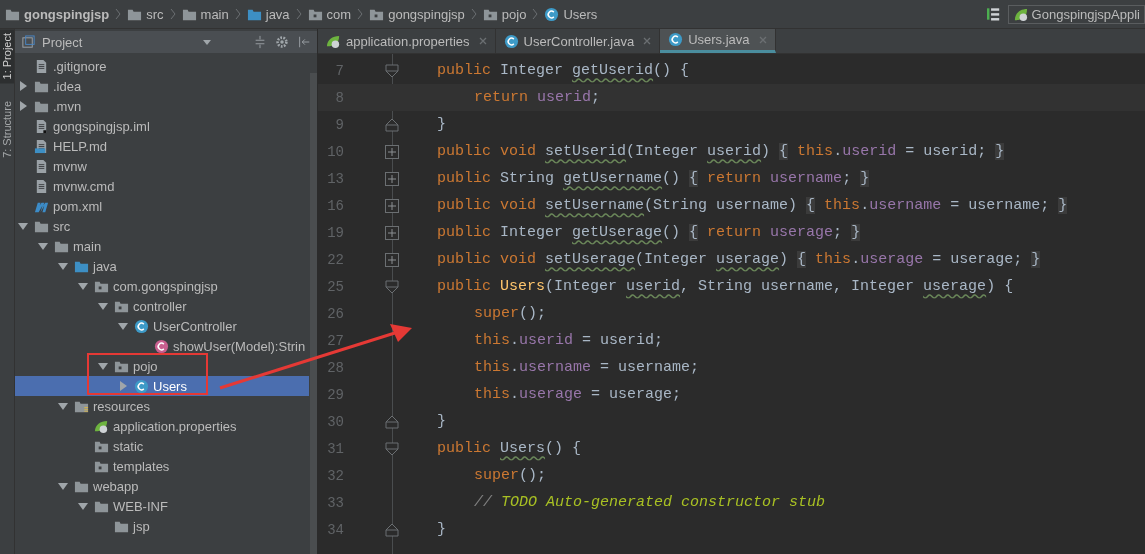  Describe the element at coordinates (162, 226) in the screenshot. I see `tree-item: src` at that location.